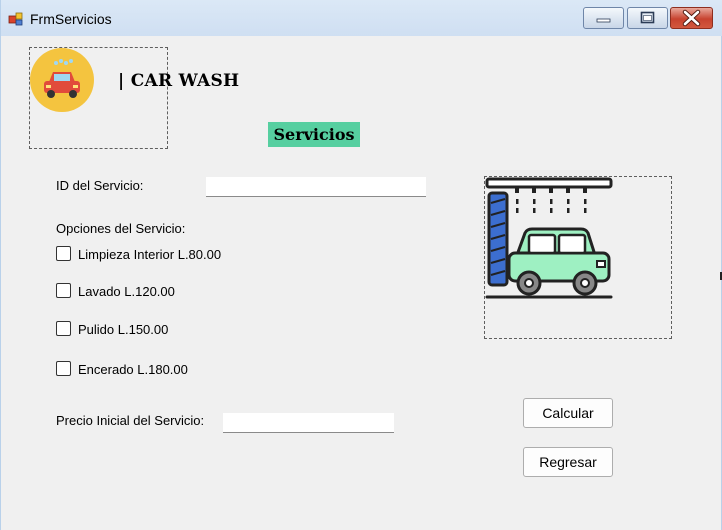 The width and height of the screenshot is (722, 530). I want to click on precio-inicial-input, so click(308, 423).